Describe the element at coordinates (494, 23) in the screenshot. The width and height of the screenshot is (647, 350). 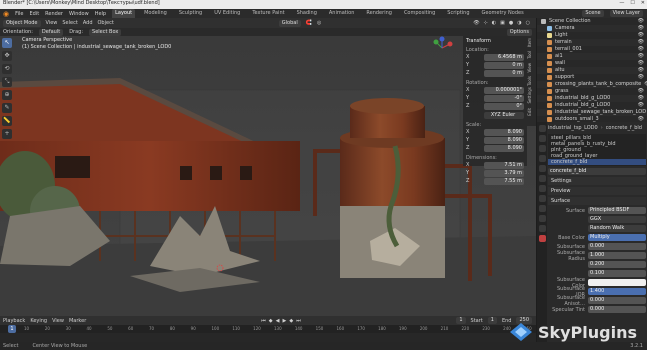
I see `overlays-icon: ◐` at that location.